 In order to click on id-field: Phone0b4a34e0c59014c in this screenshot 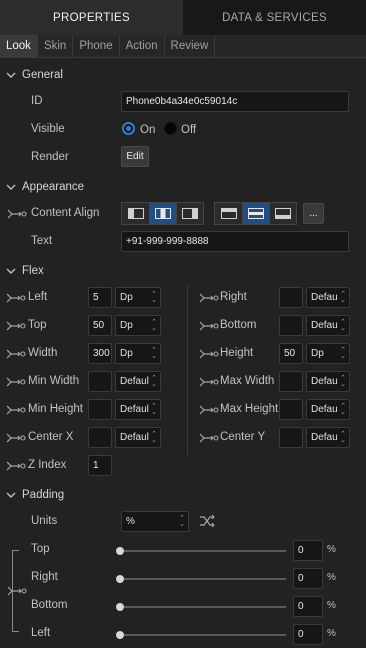, I will do `click(235, 101)`.